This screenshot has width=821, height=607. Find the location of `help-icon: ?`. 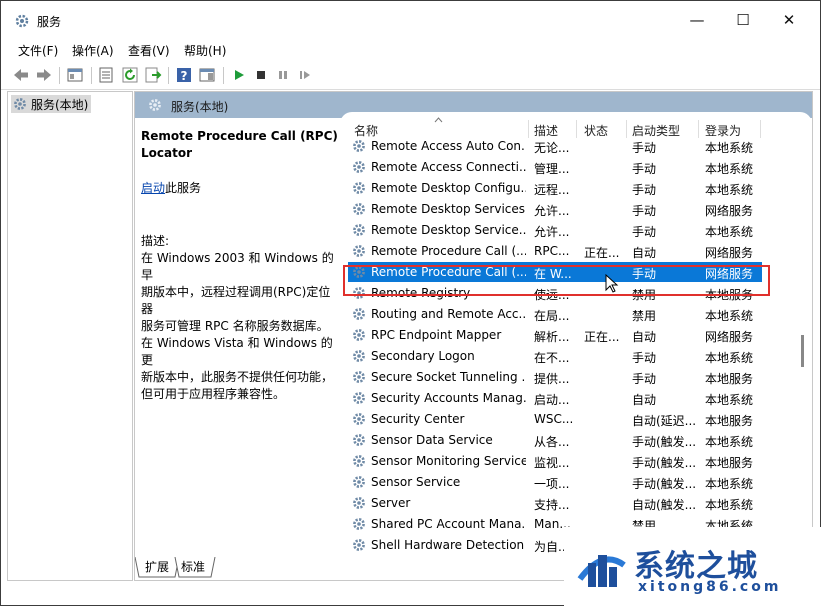

help-icon: ? is located at coordinates (184, 75).